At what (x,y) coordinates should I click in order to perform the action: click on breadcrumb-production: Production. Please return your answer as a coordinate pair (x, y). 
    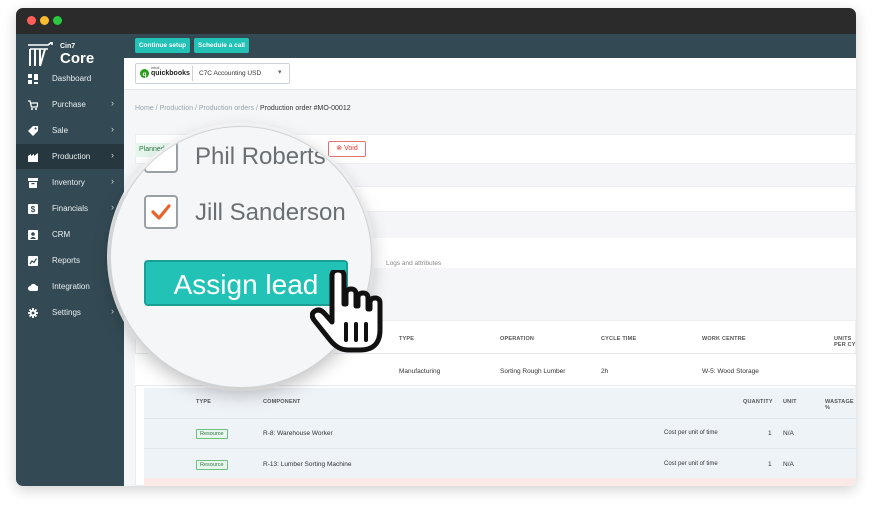
    Looking at the image, I should click on (176, 108).